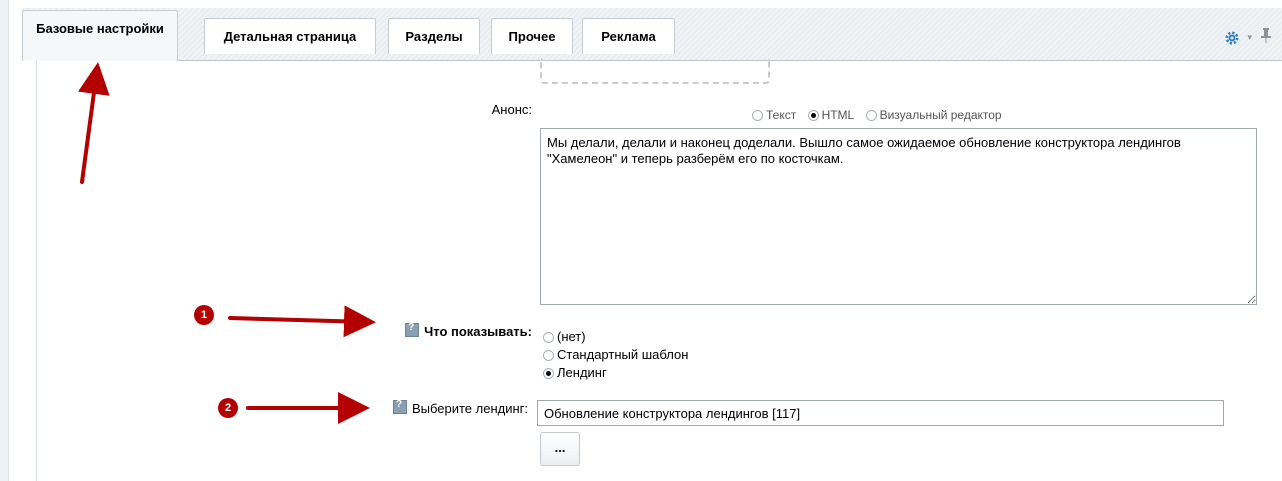 The image size is (1282, 481). I want to click on tab-basic-settings: Базовые настройки, so click(100, 35).